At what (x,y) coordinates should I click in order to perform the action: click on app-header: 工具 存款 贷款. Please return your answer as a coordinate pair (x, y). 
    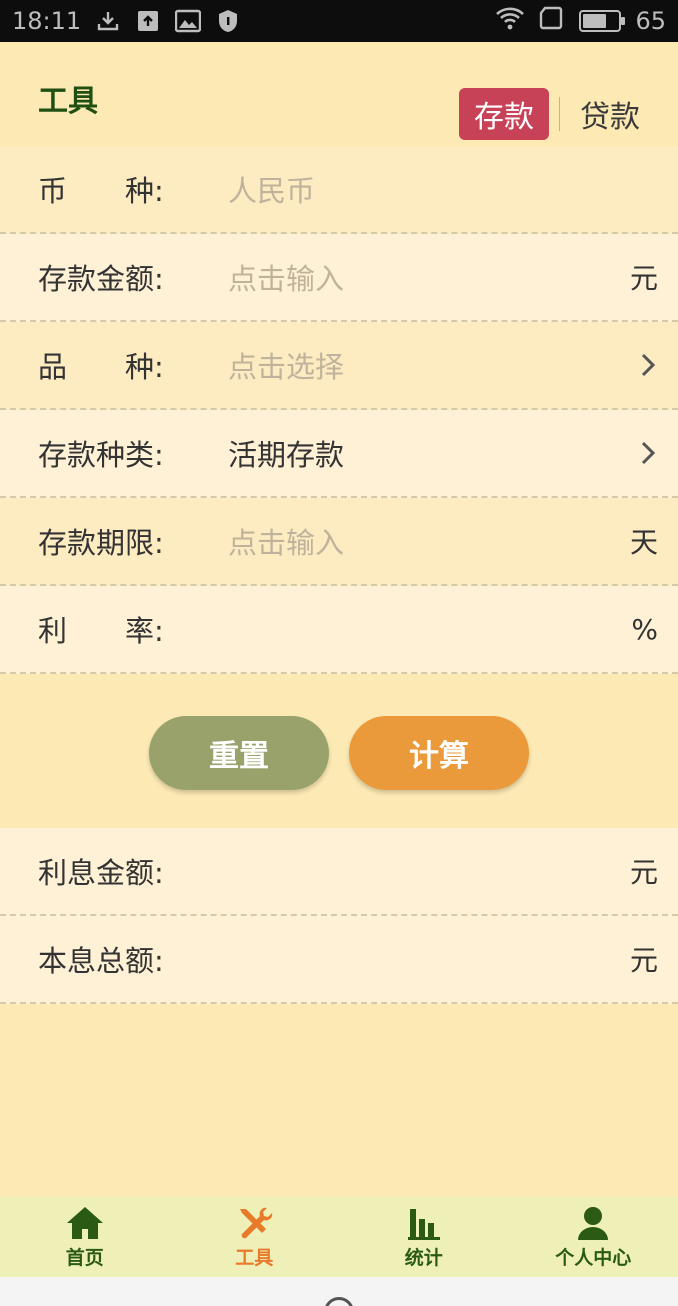
    Looking at the image, I should click on (339, 94).